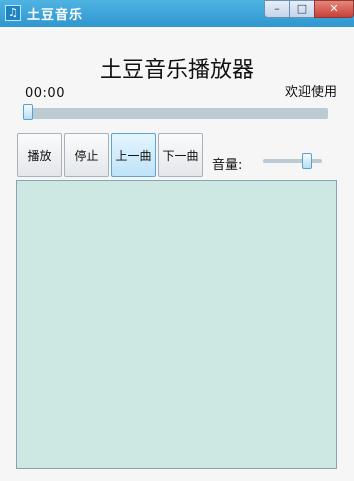  Describe the element at coordinates (177, 113) in the screenshot. I see `progress-slider` at that location.